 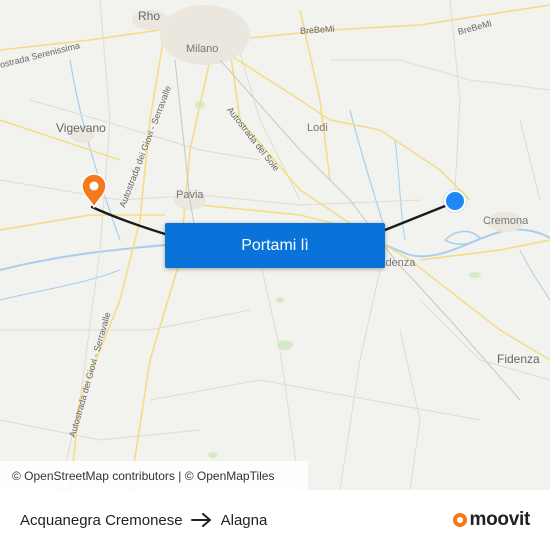 I want to click on moovit-wordmark: moovit, so click(x=500, y=519).